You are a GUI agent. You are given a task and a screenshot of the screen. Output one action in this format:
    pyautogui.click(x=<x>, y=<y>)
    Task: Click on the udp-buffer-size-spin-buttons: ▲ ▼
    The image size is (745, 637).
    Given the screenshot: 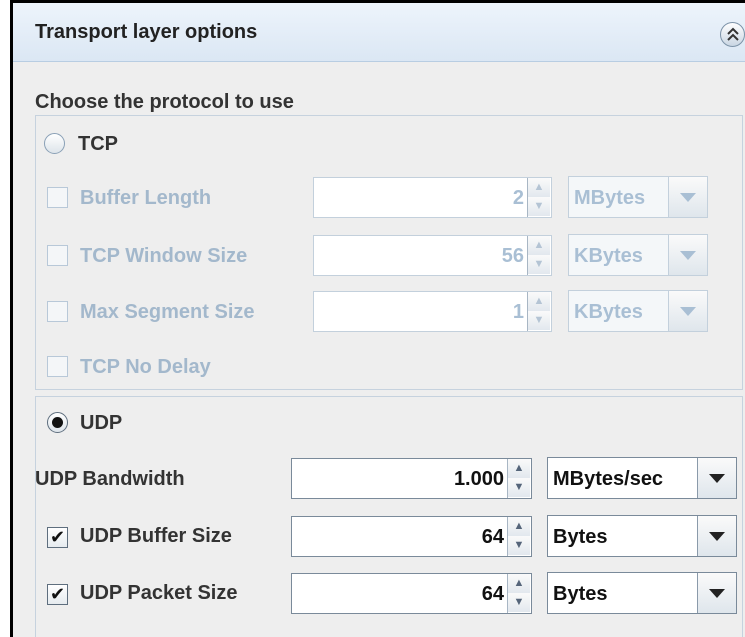 What is the action you would take?
    pyautogui.click(x=519, y=536)
    